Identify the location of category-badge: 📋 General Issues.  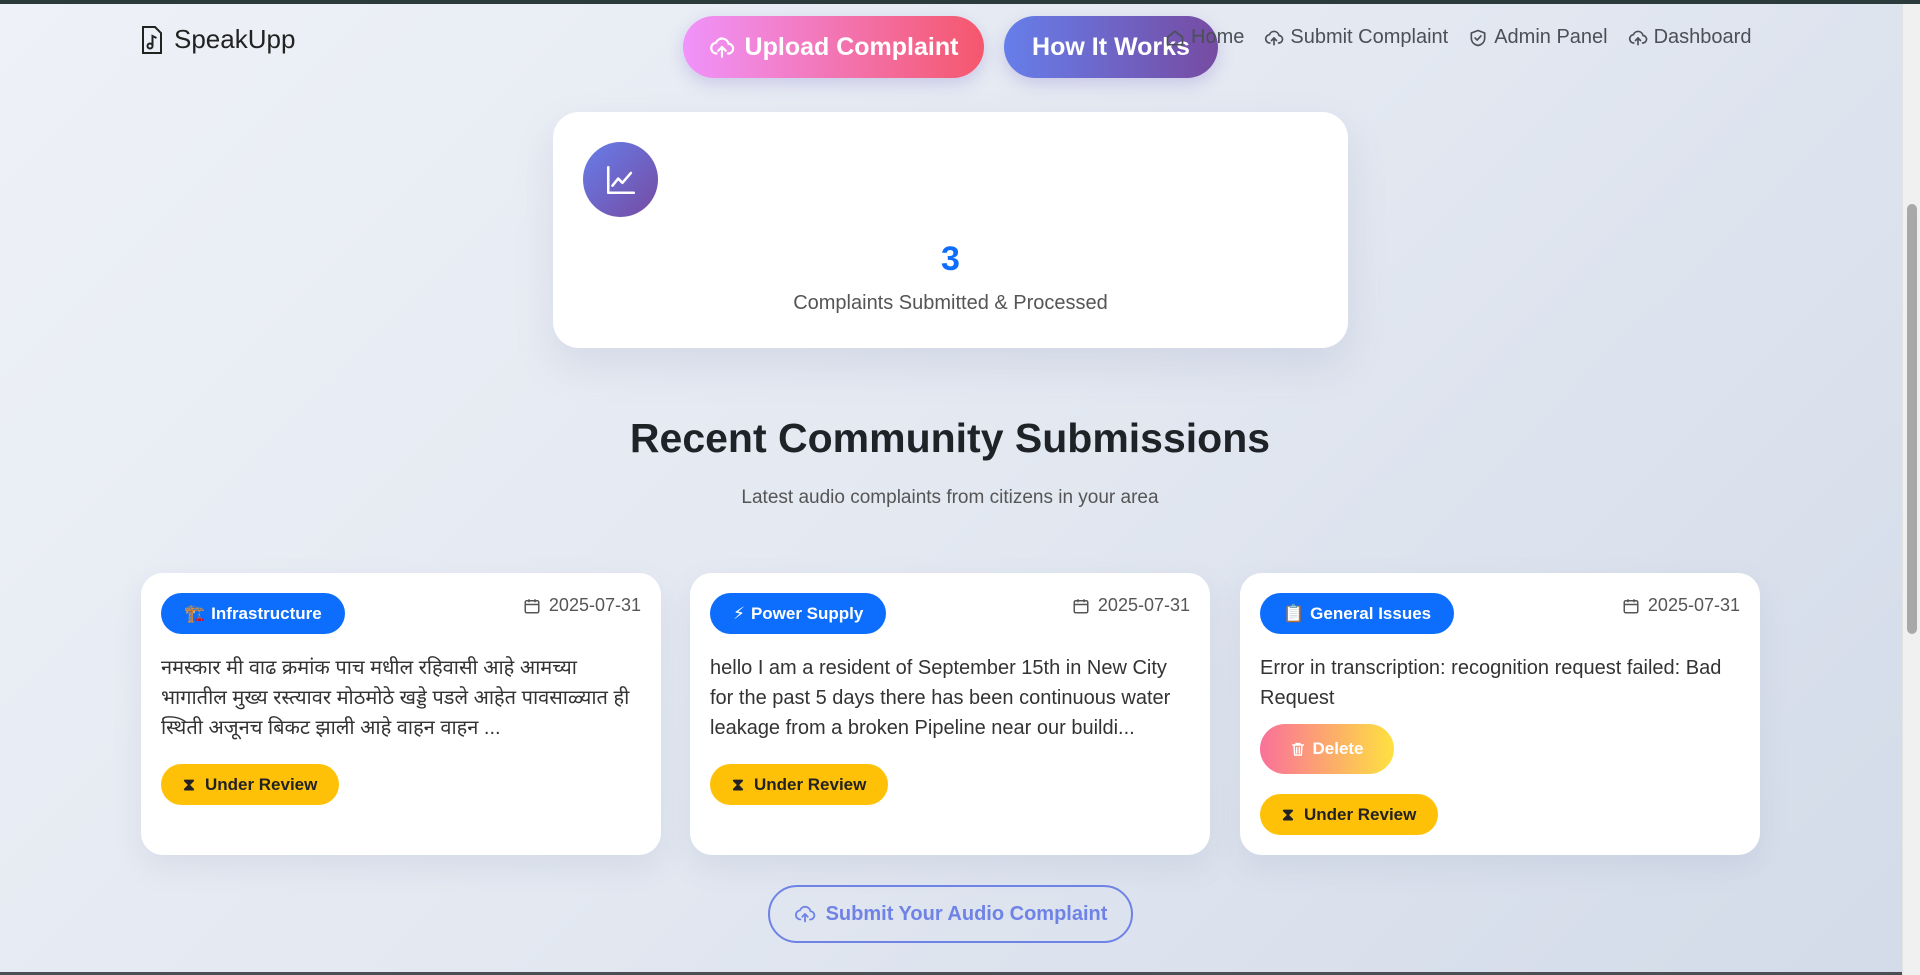
(1357, 613).